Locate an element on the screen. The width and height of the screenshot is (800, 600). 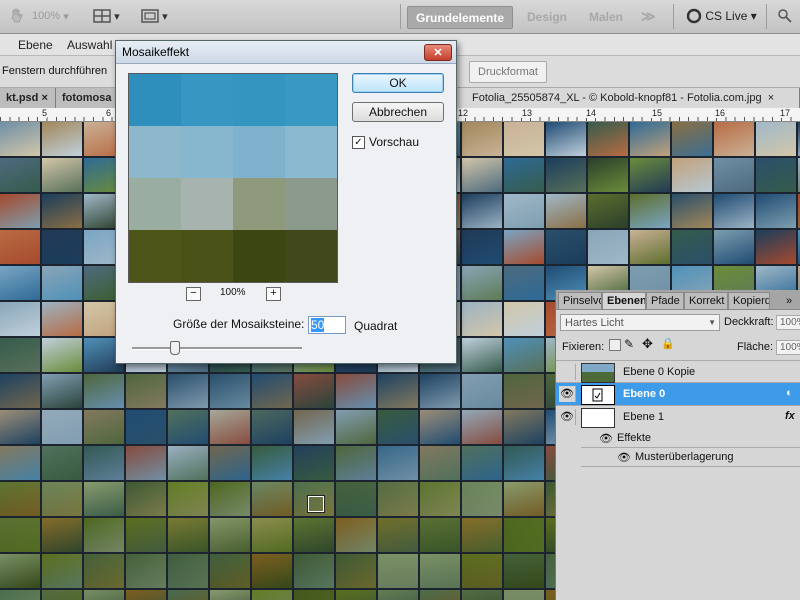
lock-transparency-icon is located at coordinates (615, 345).